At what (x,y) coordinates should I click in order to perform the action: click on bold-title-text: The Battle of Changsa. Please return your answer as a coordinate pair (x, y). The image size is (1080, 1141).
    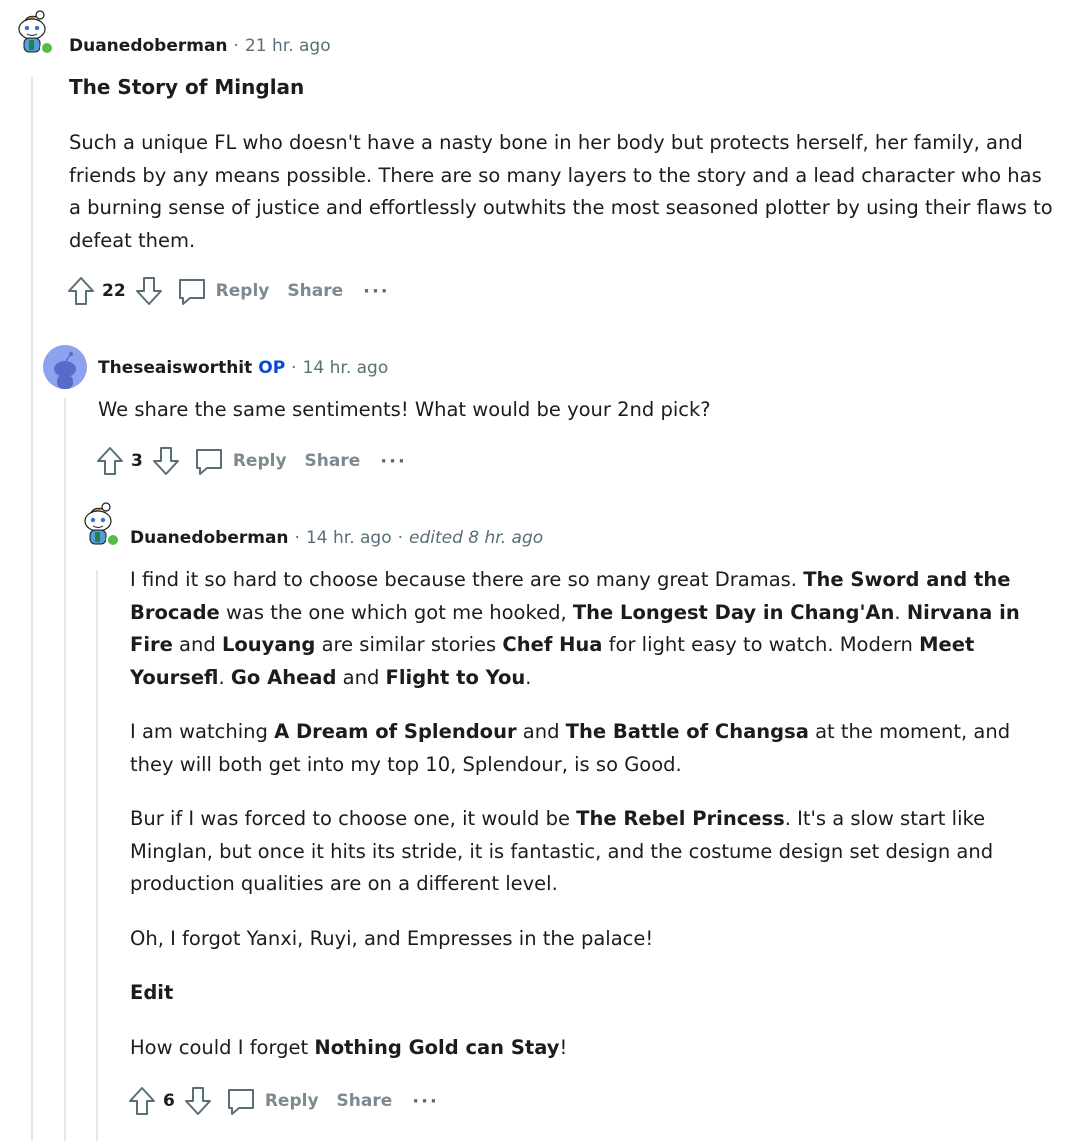
    Looking at the image, I should click on (687, 731).